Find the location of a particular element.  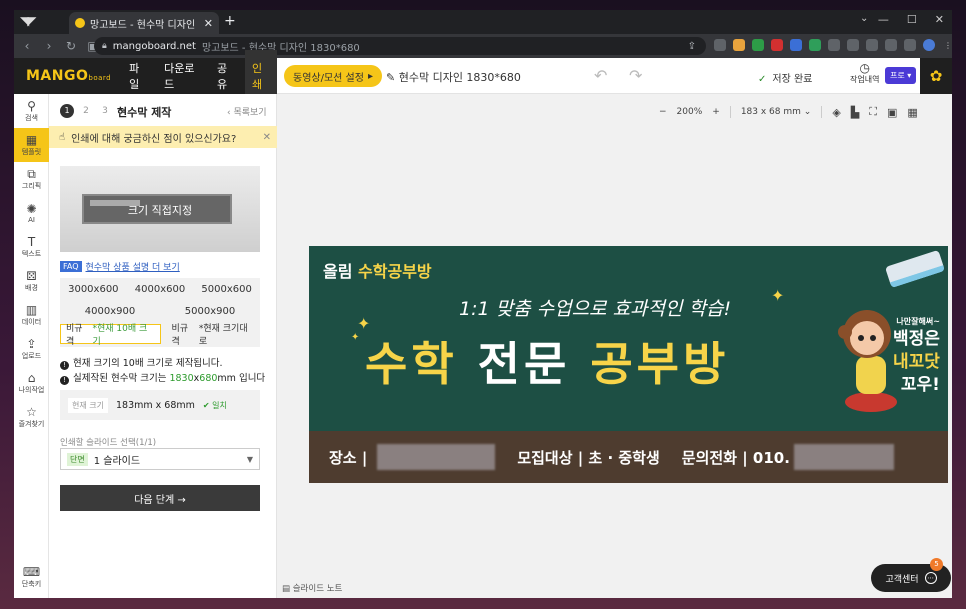

sidebar-item-ai: ✺ AI is located at coordinates (31, 213).